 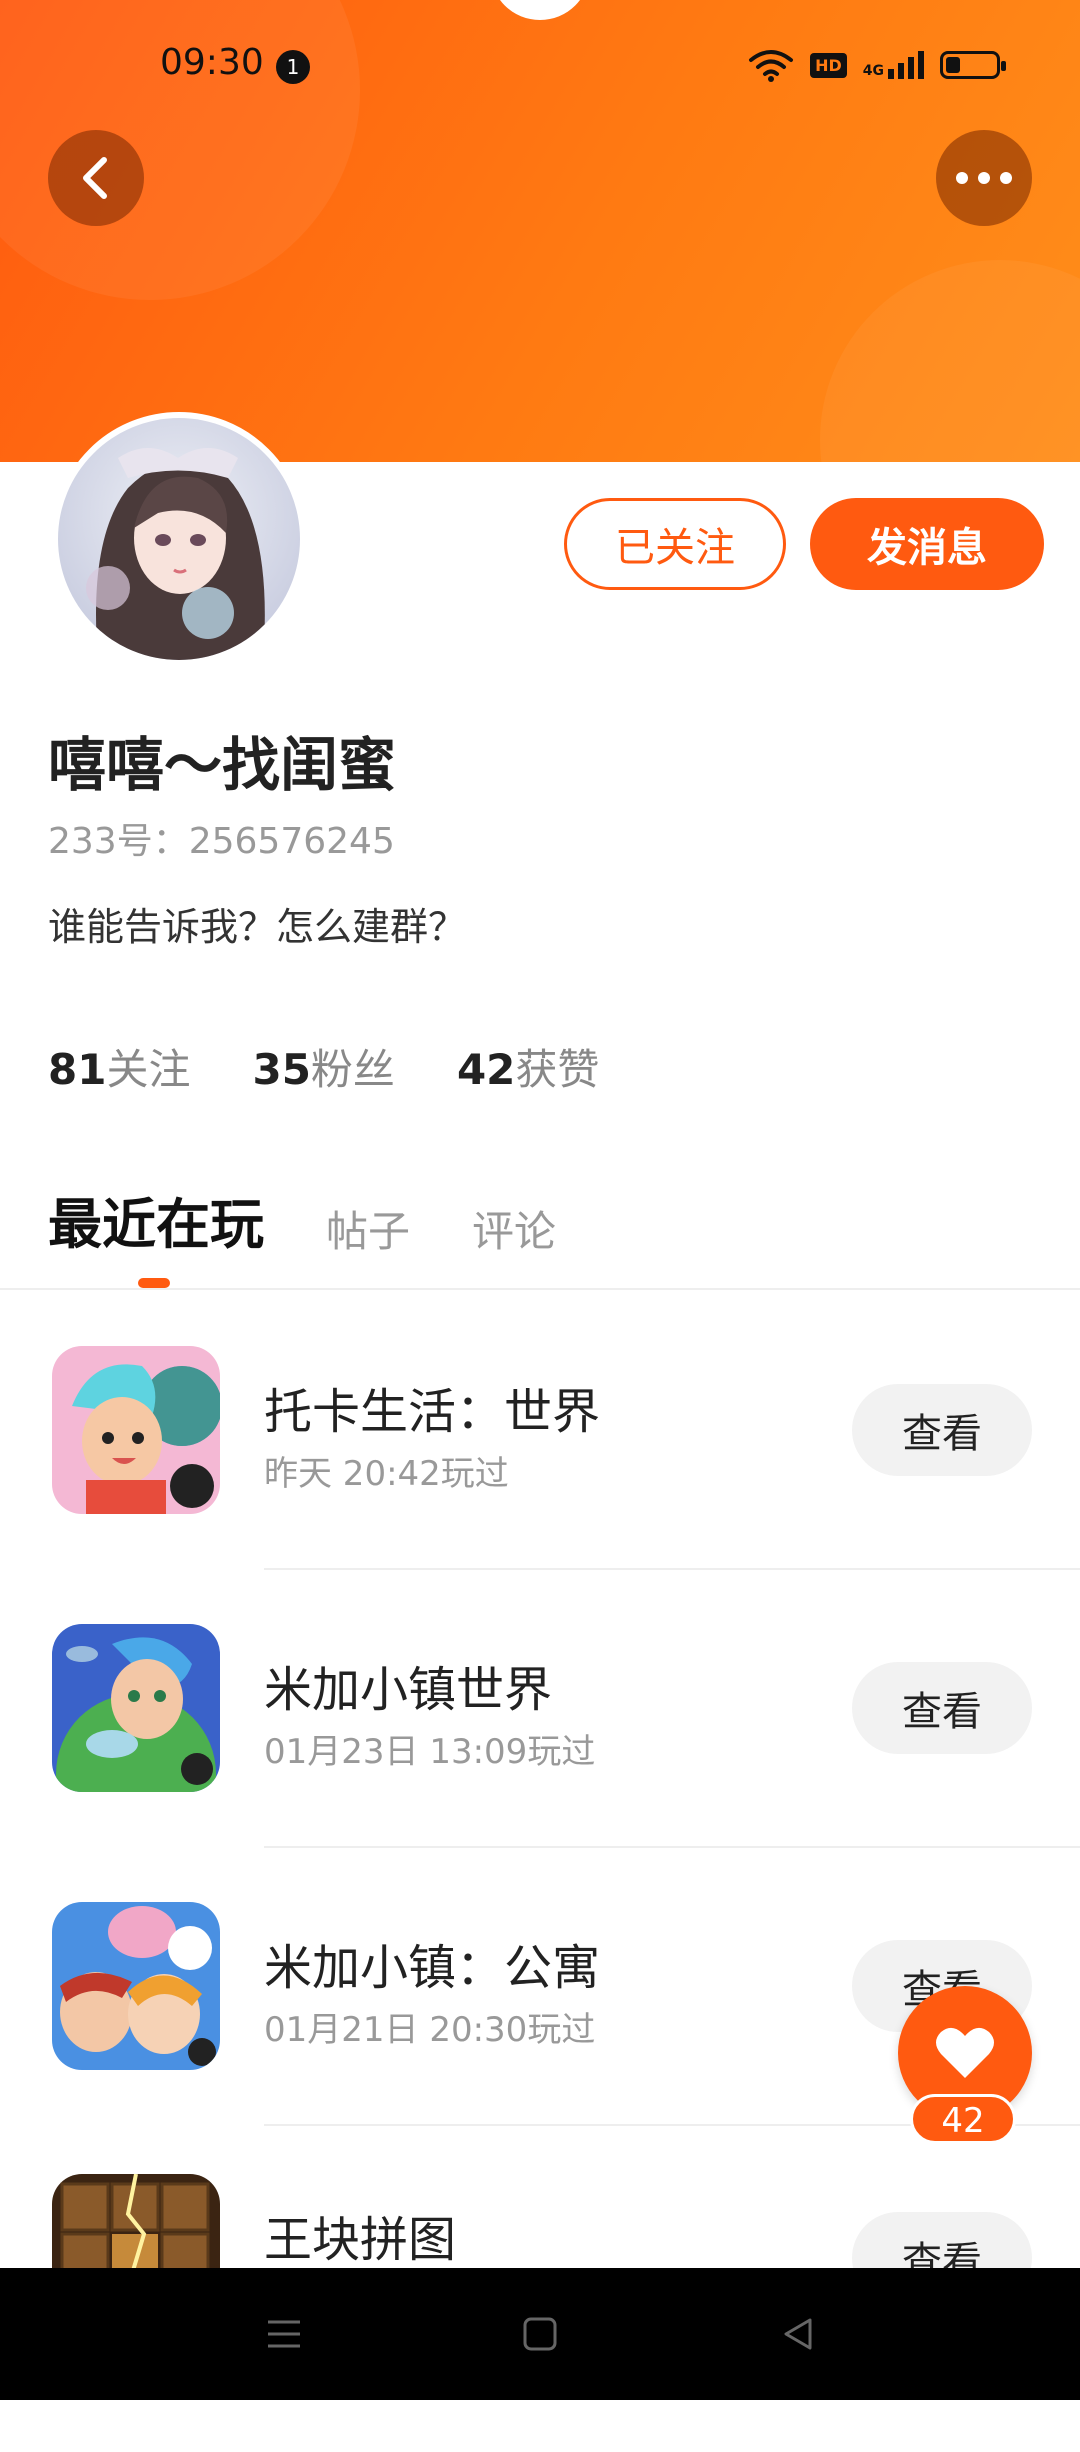 I want to click on stat-number: 81, so click(x=77, y=1069).